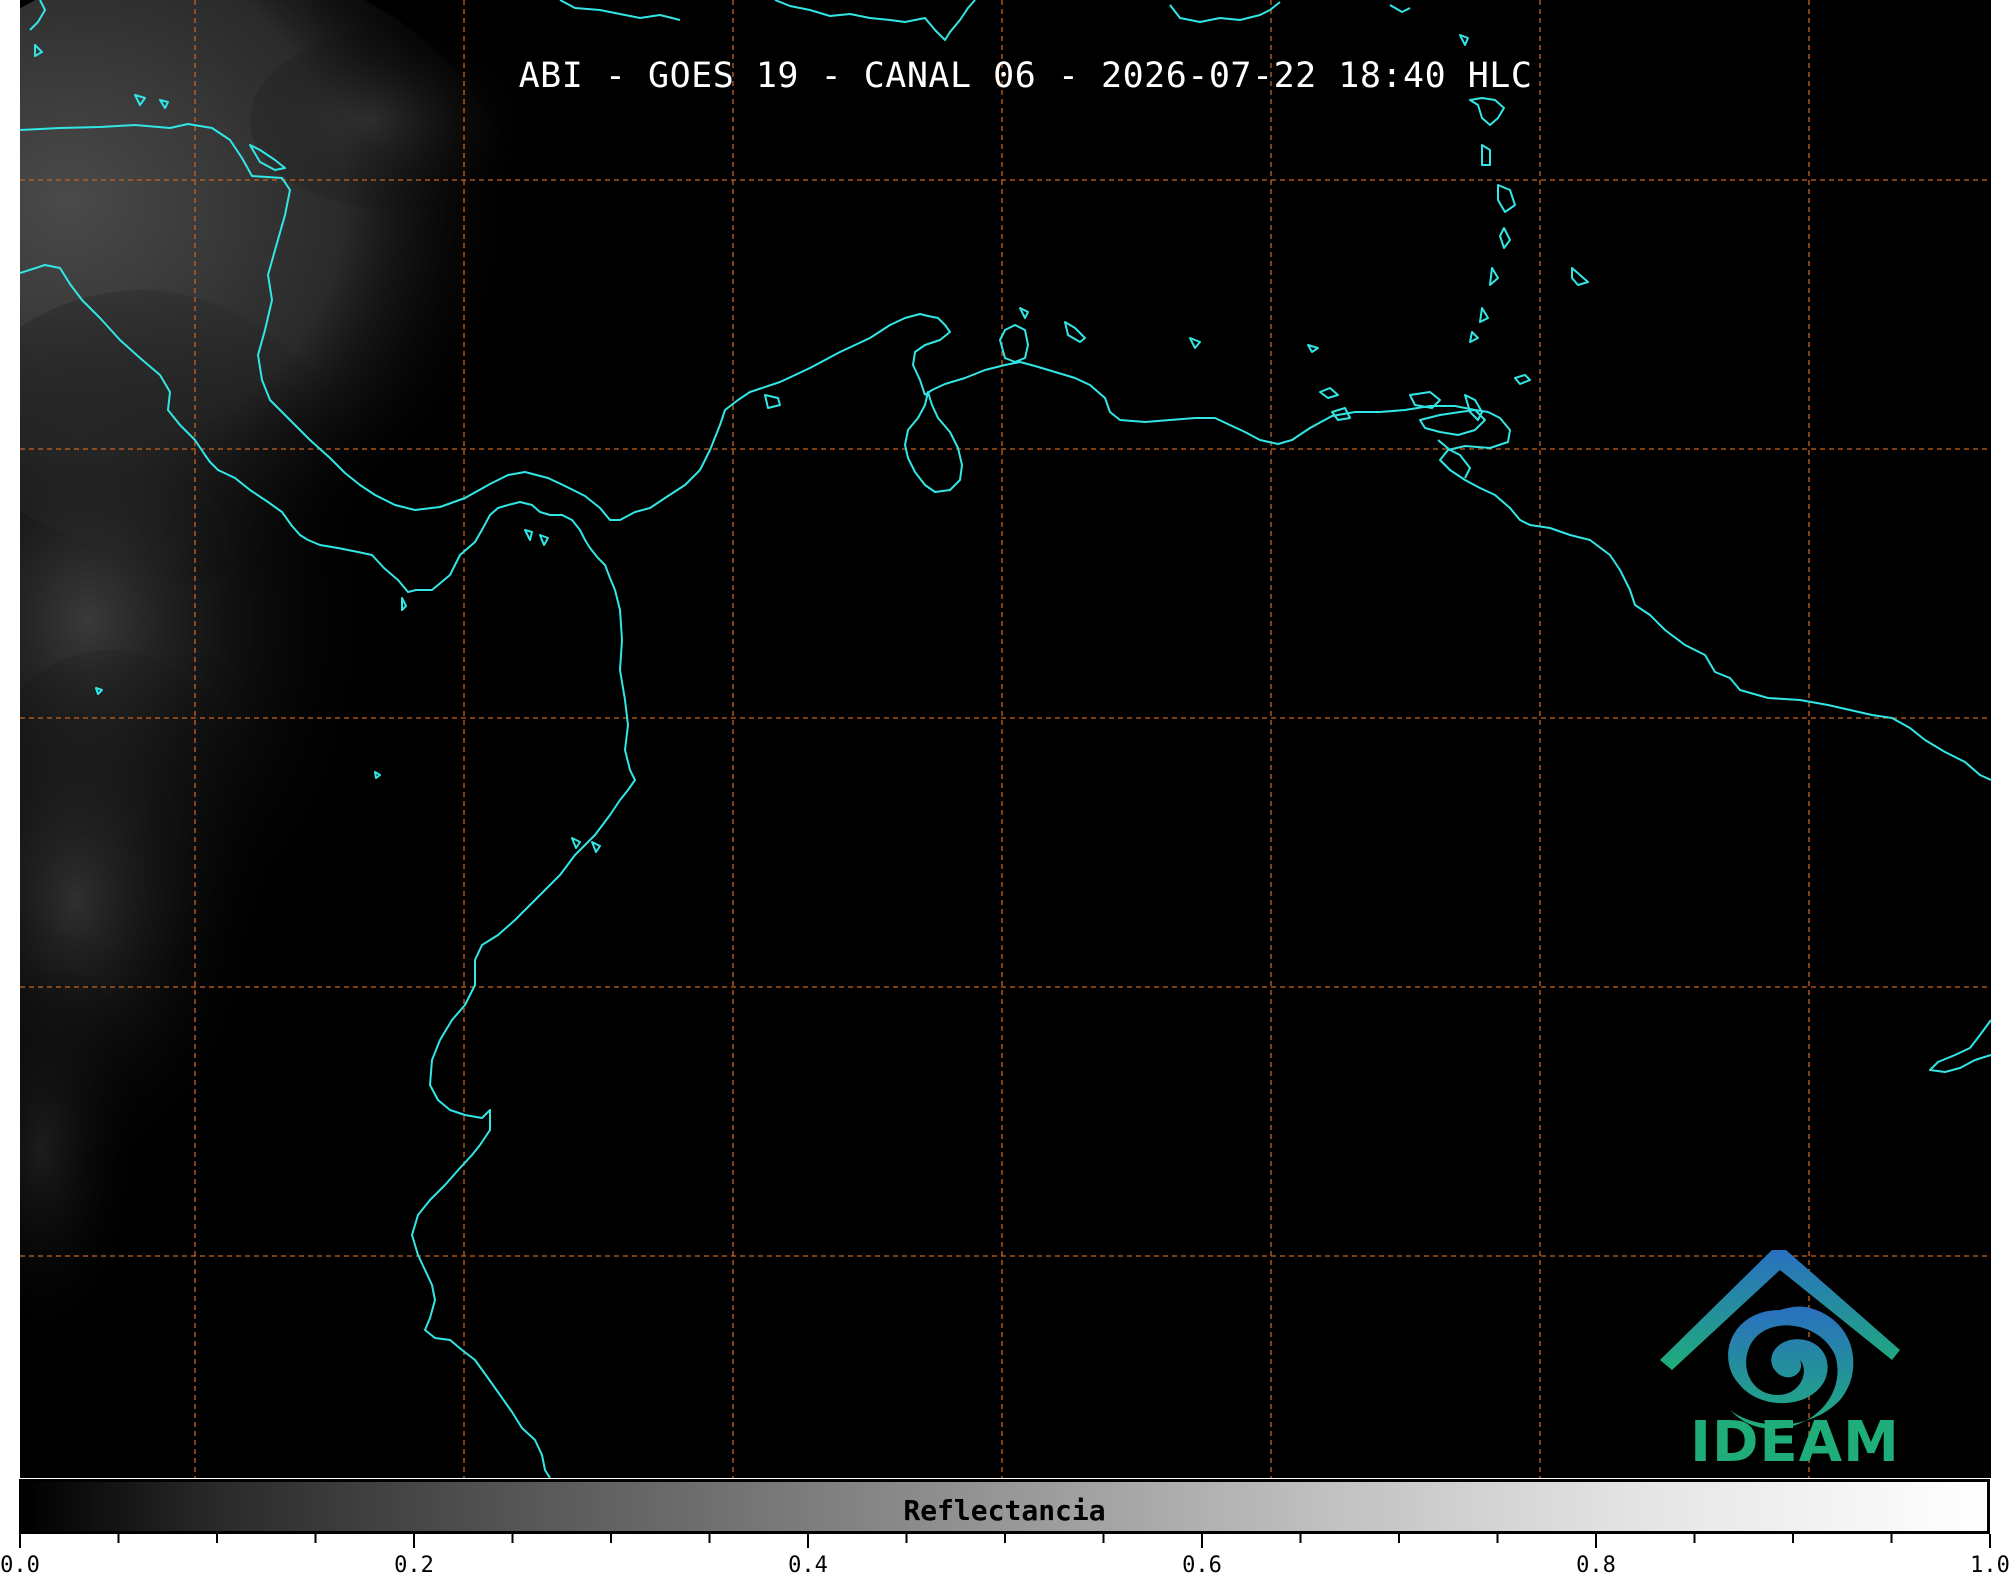 Image resolution: width=2011 pixels, height=1578 pixels. I want to click on colorbar: Reflectancia, so click(1004, 1506).